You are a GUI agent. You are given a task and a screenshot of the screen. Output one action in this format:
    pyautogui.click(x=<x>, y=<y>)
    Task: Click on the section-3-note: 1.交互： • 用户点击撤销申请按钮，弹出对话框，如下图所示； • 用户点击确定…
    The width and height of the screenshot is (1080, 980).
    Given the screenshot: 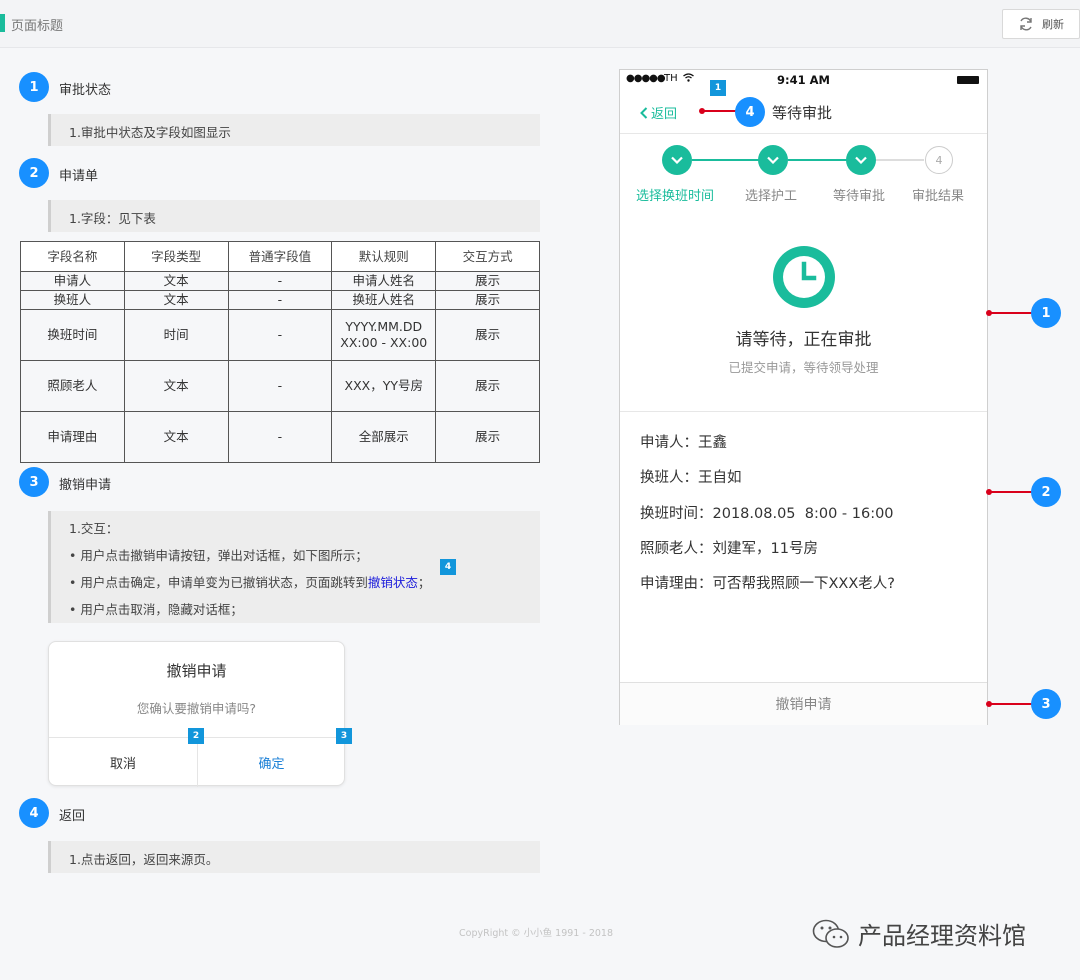 What is the action you would take?
    pyautogui.click(x=294, y=567)
    